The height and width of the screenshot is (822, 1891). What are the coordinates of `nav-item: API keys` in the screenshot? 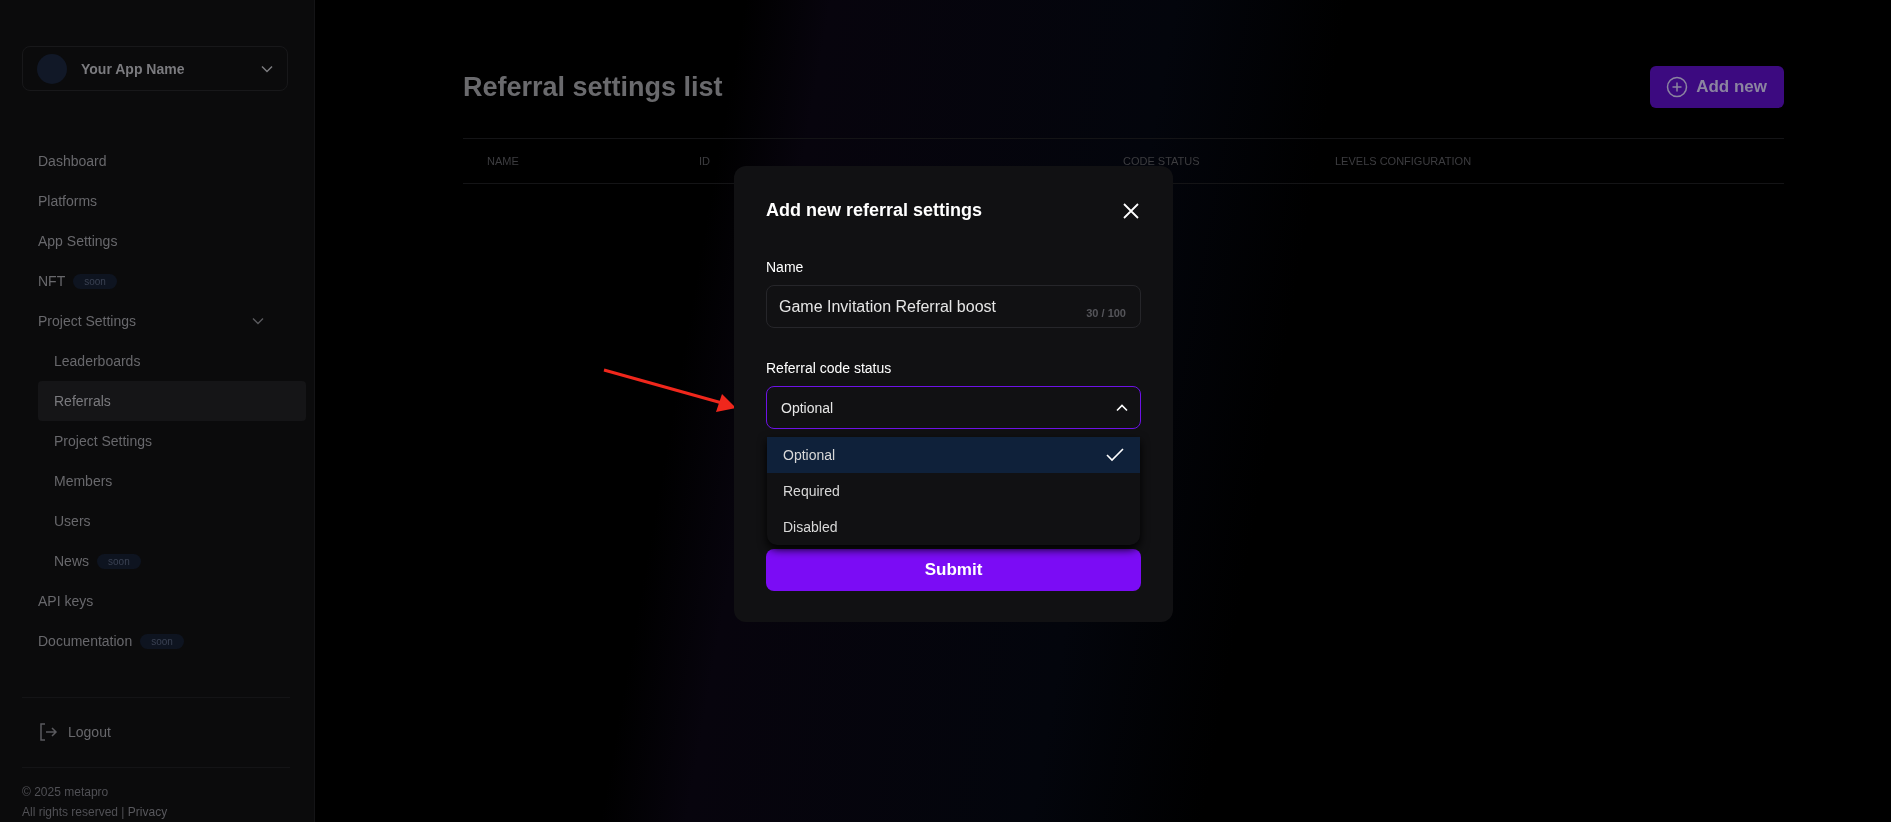 It's located at (156, 601).